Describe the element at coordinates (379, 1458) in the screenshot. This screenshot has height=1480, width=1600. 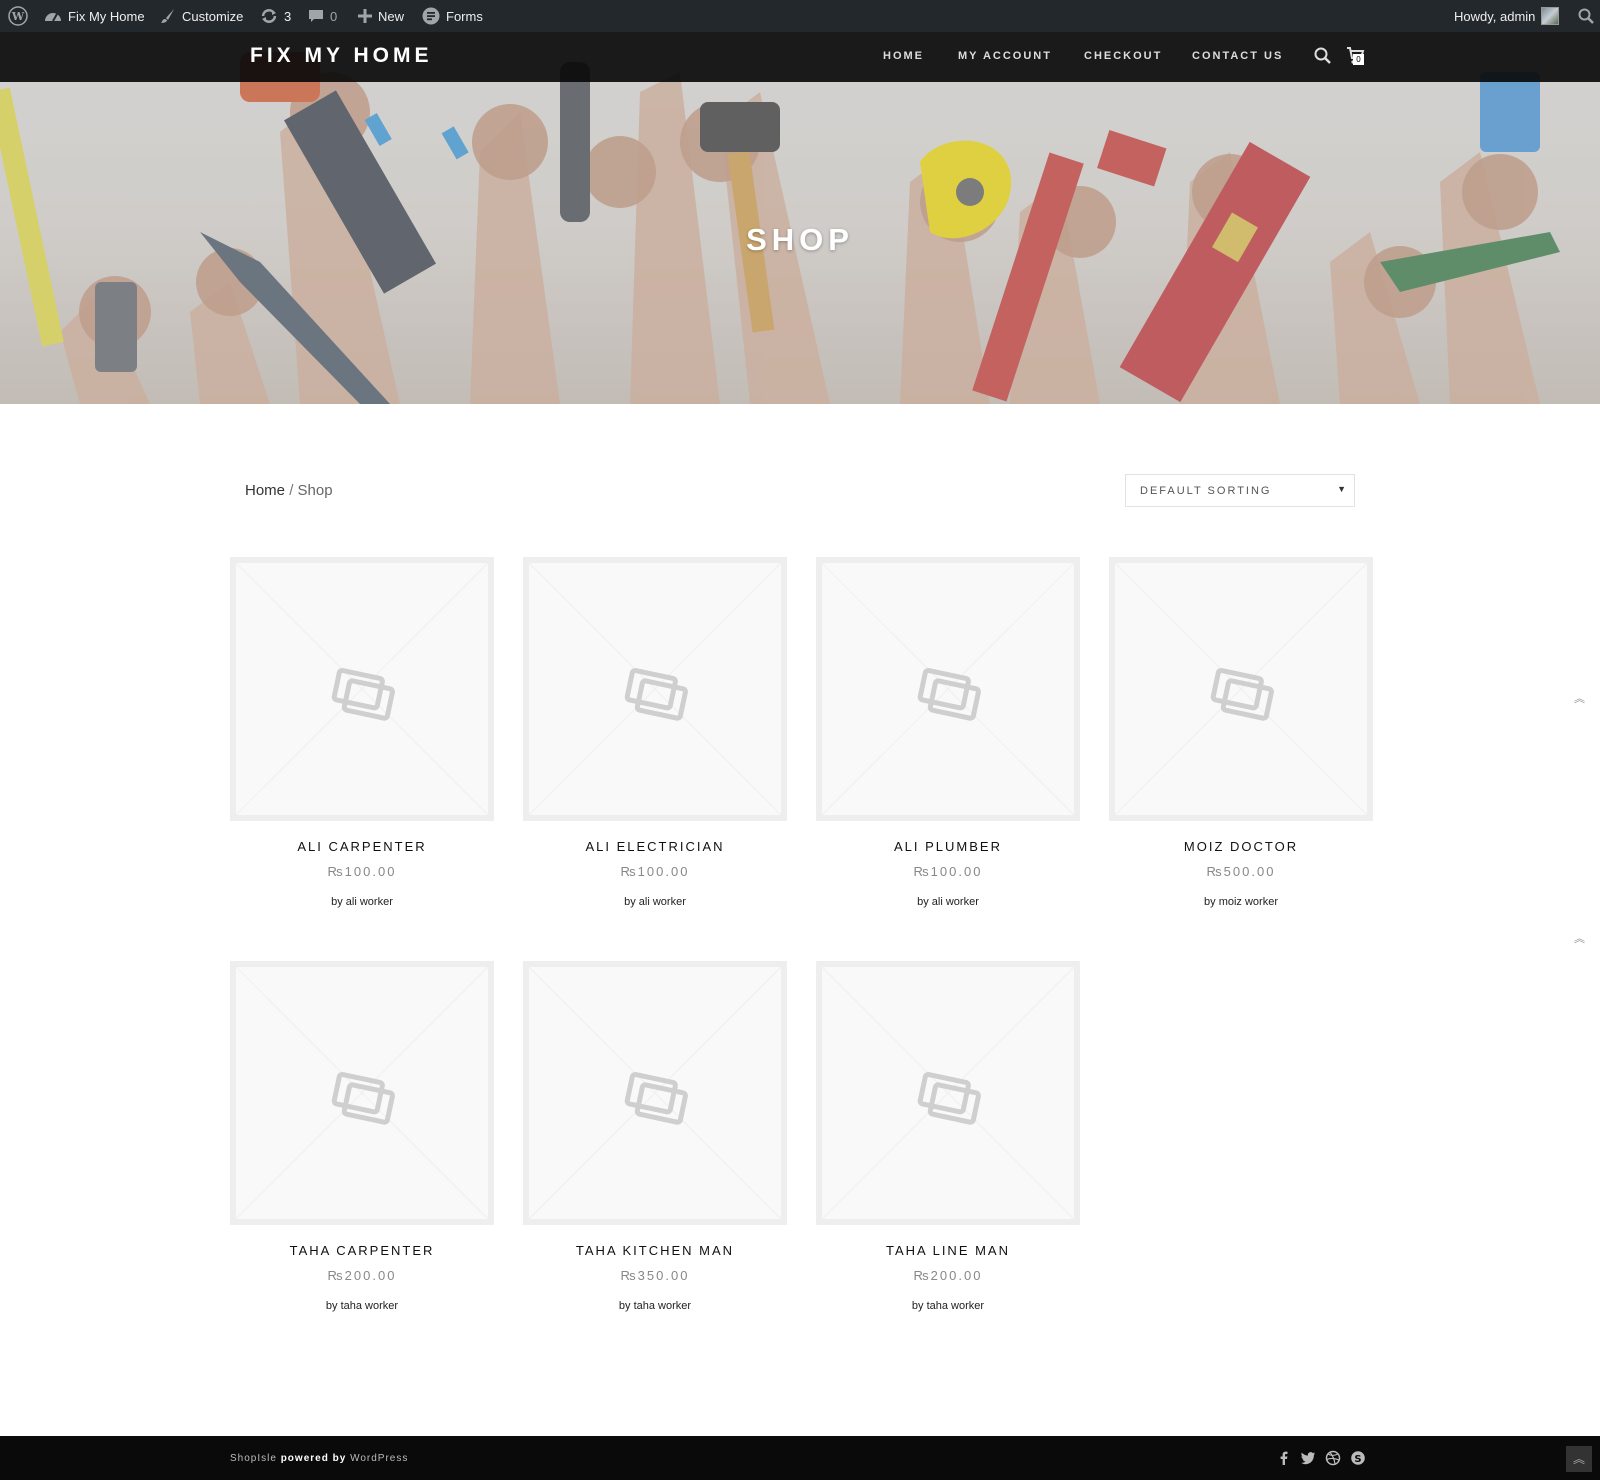
I see `footer-platform-link: WordPress` at that location.